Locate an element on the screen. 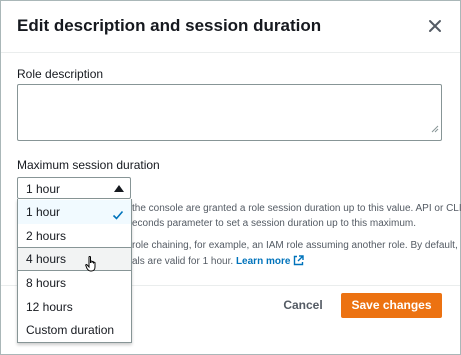  role-description-label: Role description is located at coordinates (60, 74).